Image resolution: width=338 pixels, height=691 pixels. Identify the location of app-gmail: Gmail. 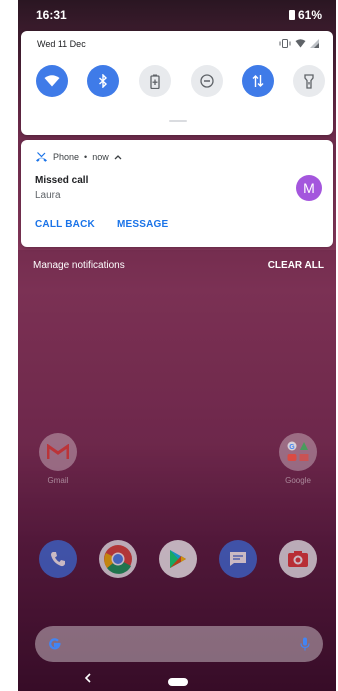
(58, 459).